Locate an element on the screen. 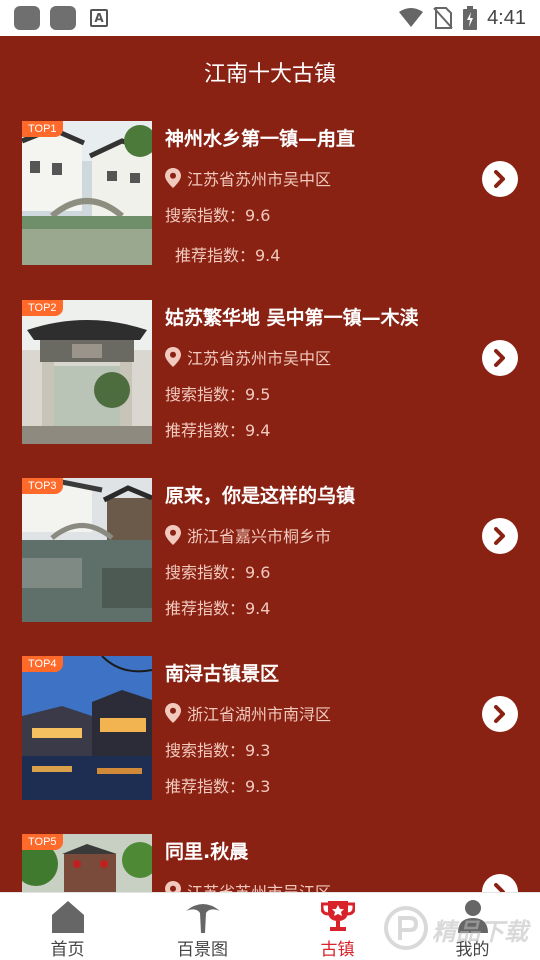 The width and height of the screenshot is (540, 960). location-row: 浙江省湖州市南浔区 is located at coordinates (248, 713).